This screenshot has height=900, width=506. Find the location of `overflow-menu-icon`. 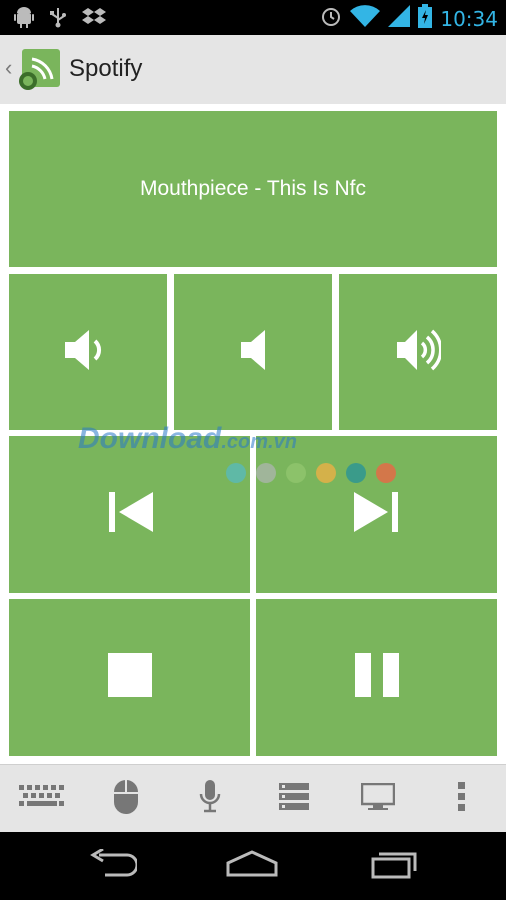

overflow-menu-icon is located at coordinates (462, 799).